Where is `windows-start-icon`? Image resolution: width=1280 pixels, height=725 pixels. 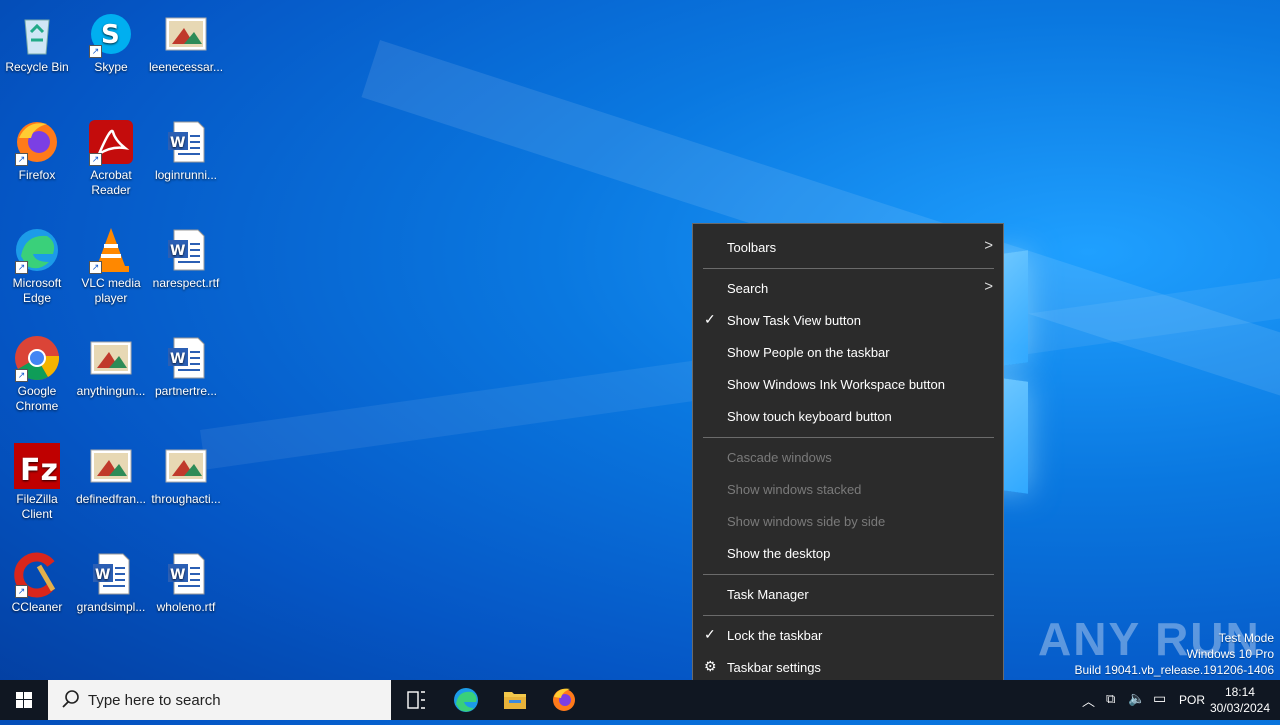
windows-start-icon is located at coordinates (24, 700).